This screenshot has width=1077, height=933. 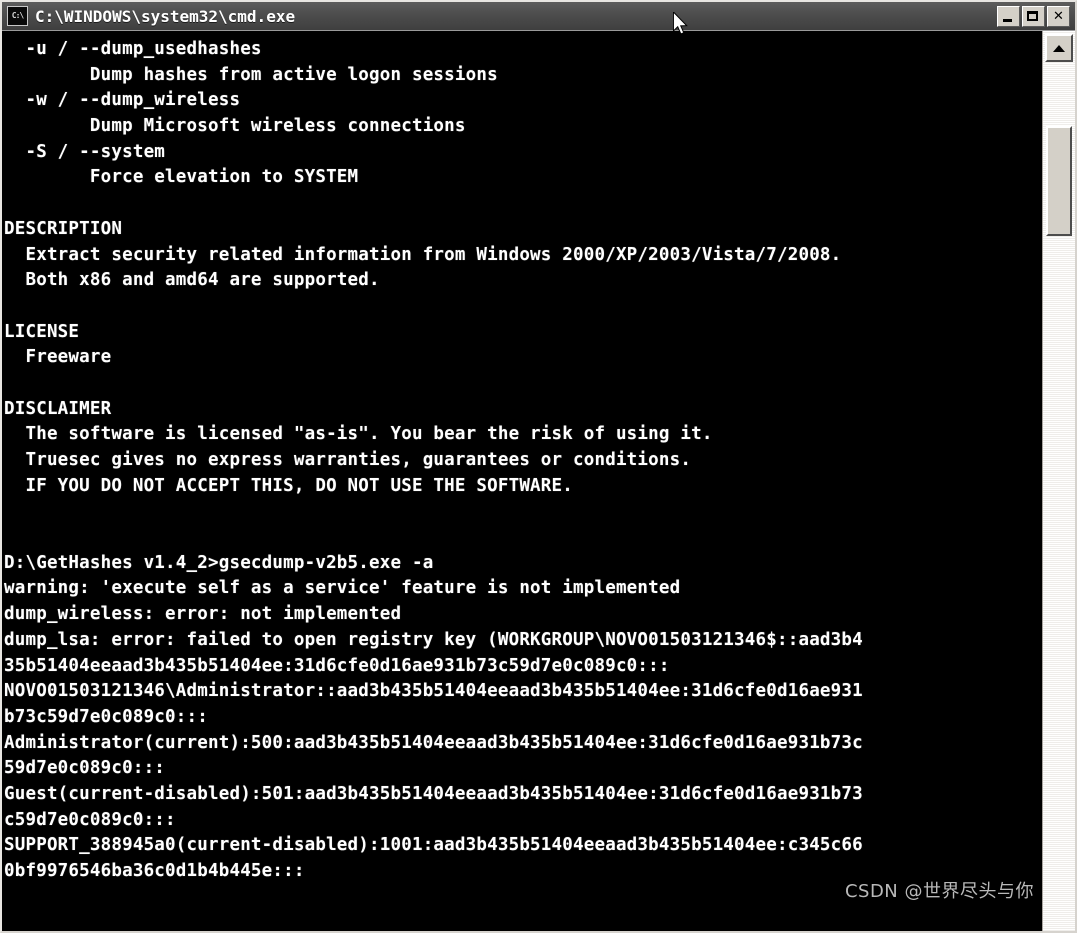 What do you see at coordinates (538, 16) in the screenshot?
I see `title-bar: C:\ C:\WINDOWS\system32\cmd.exe ✕` at bounding box center [538, 16].